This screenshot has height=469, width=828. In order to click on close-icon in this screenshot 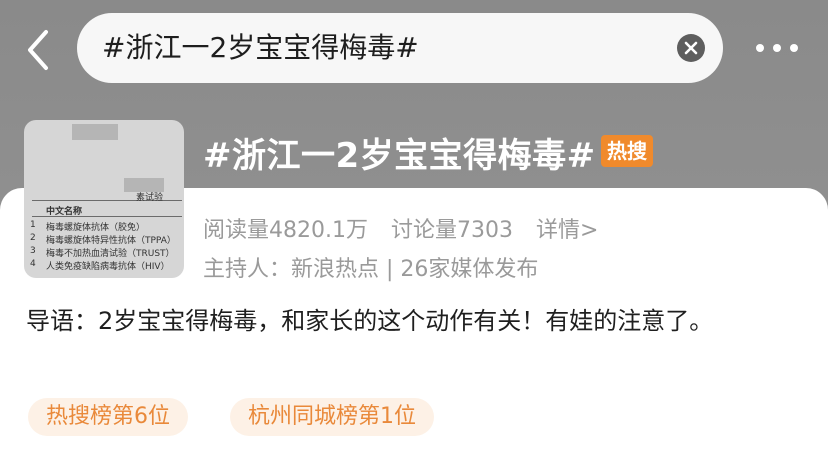, I will do `click(691, 48)`.